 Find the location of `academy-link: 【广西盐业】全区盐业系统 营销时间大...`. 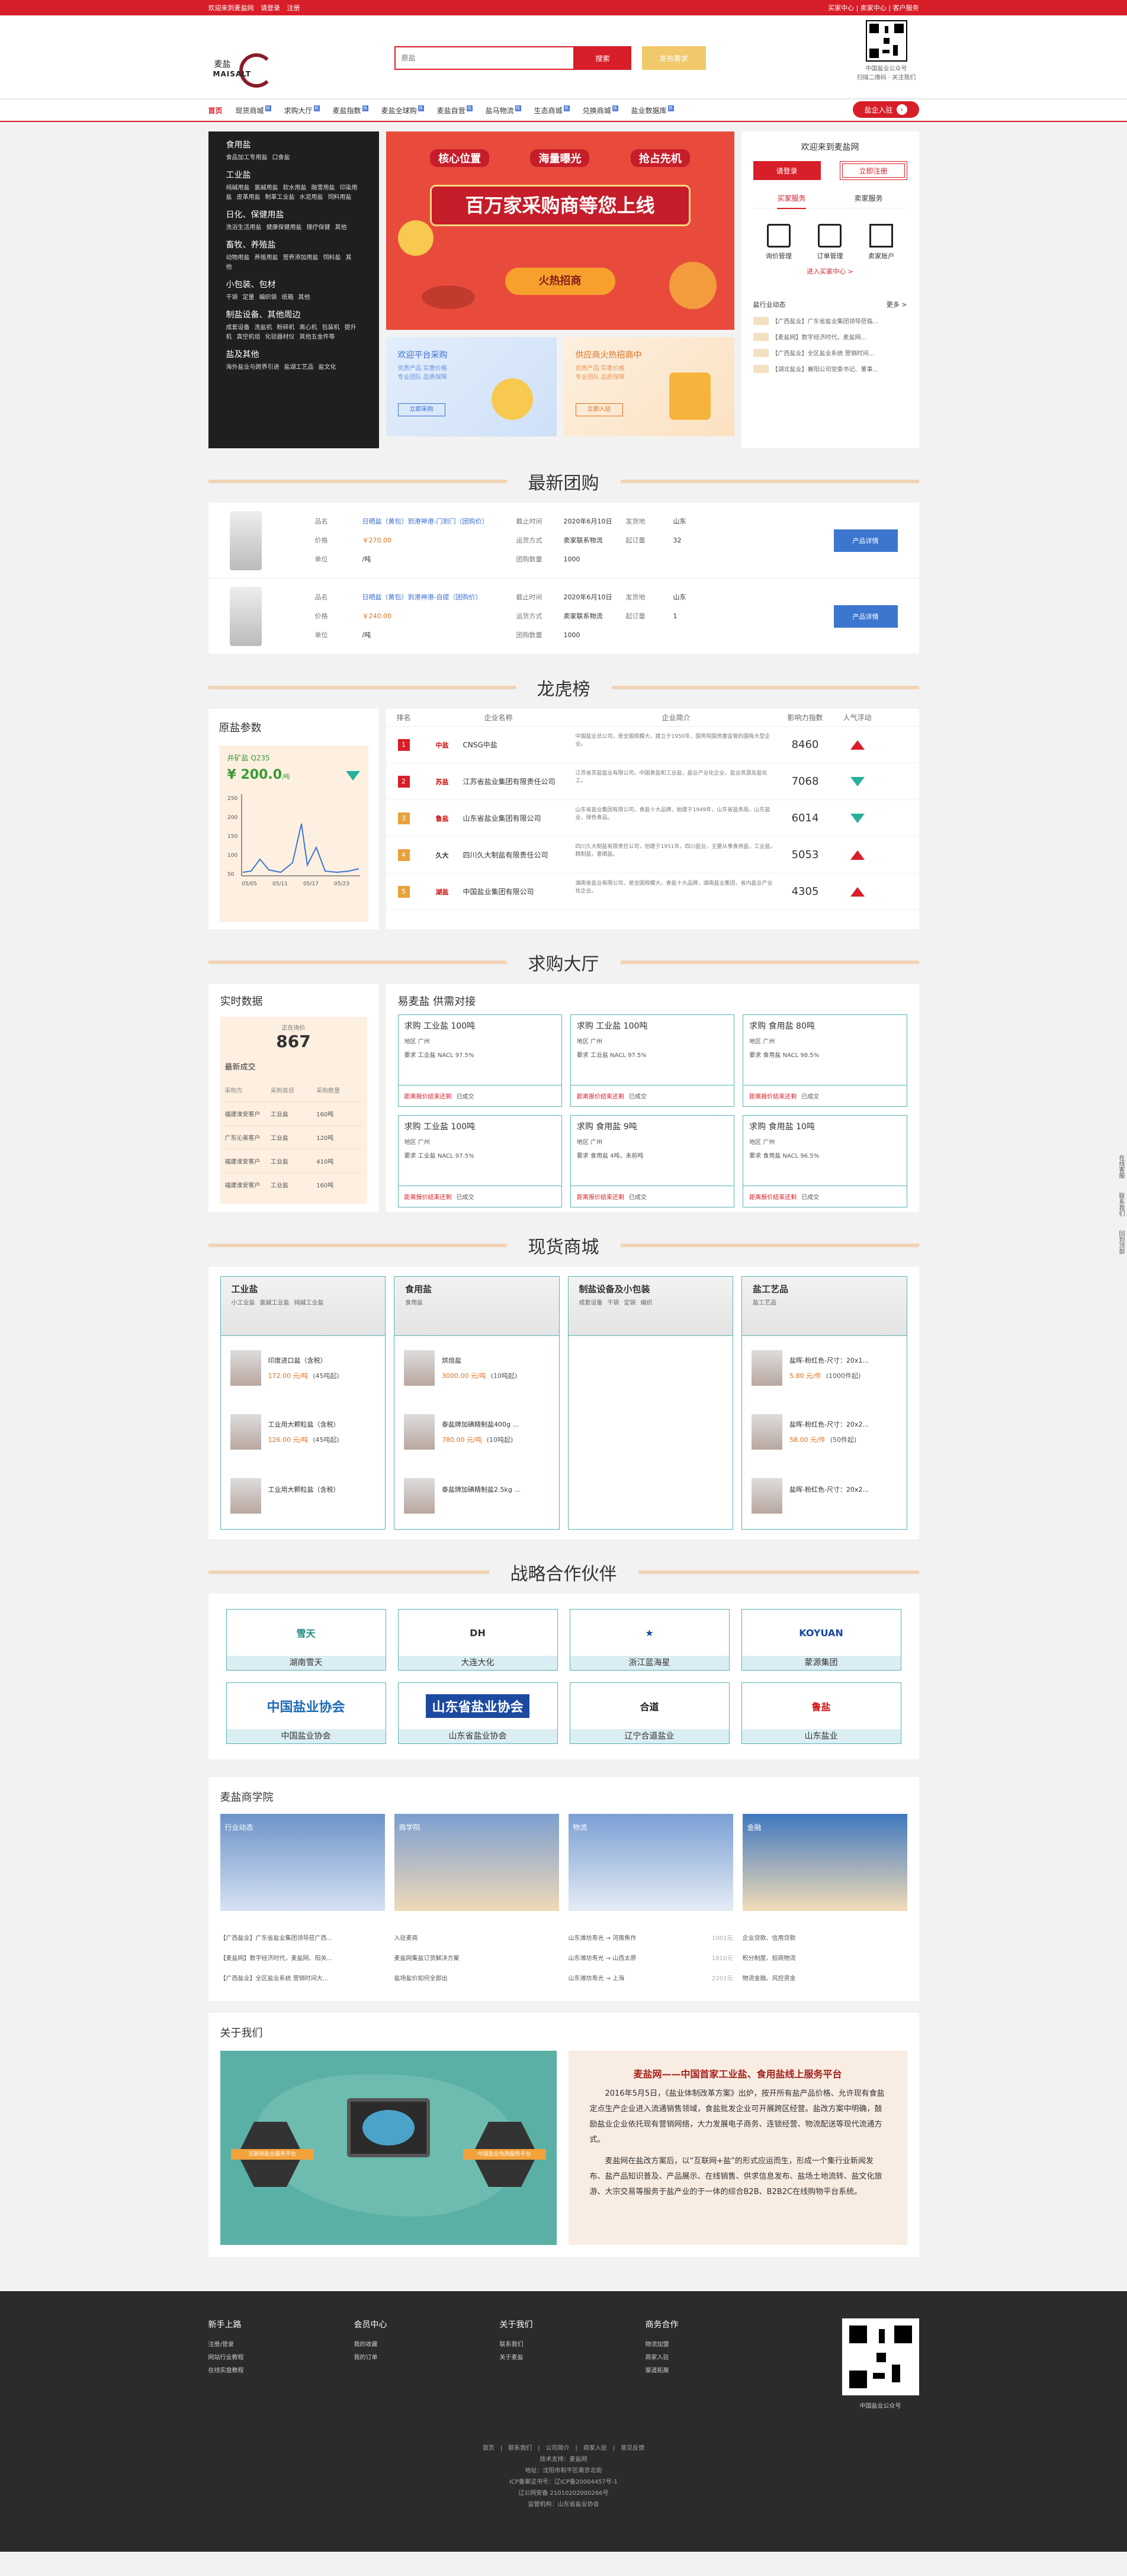

academy-link: 【广西盐业】全区盐业系统 营销时间大... is located at coordinates (302, 1979).